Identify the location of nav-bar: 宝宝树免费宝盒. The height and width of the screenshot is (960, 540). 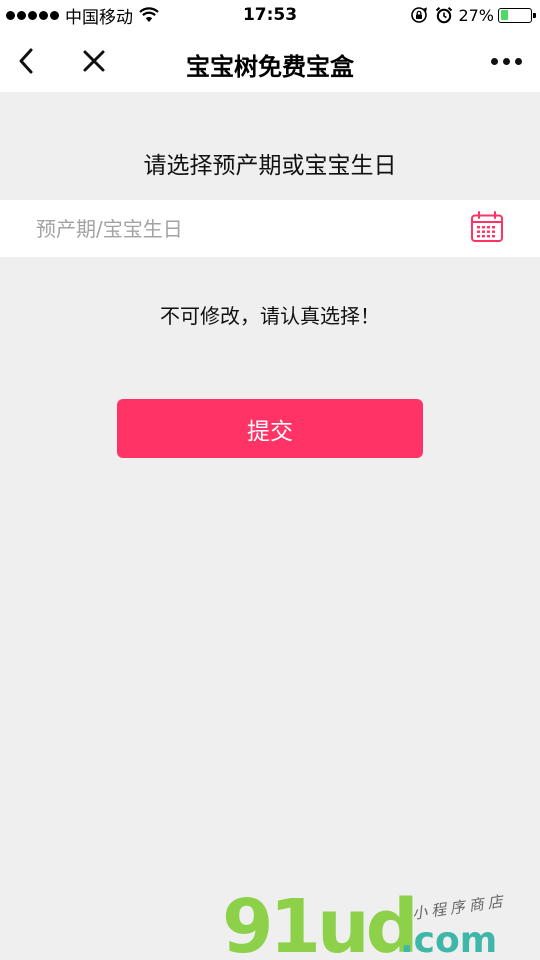
(270, 61).